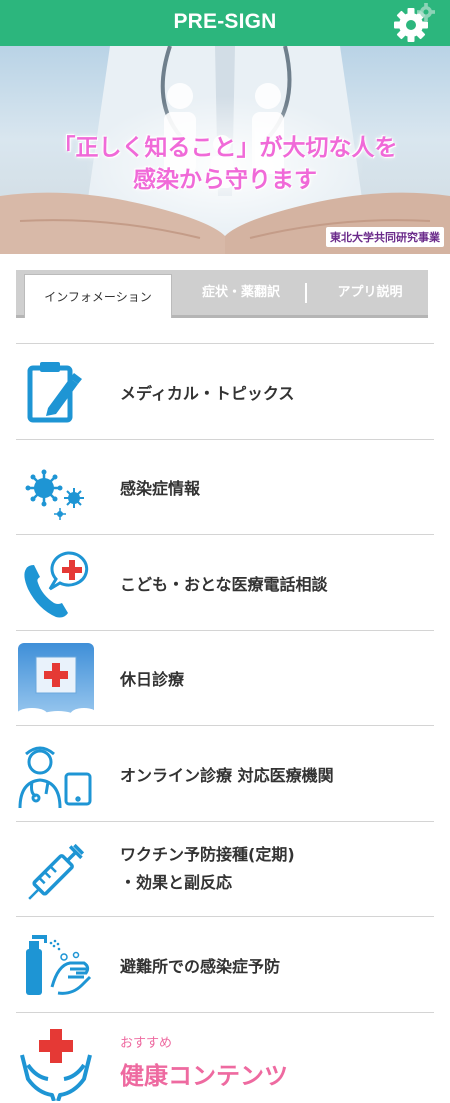  I want to click on tab-bar: 症状・薬翻訳 アプリ説明 インフォメーション, so click(222, 294).